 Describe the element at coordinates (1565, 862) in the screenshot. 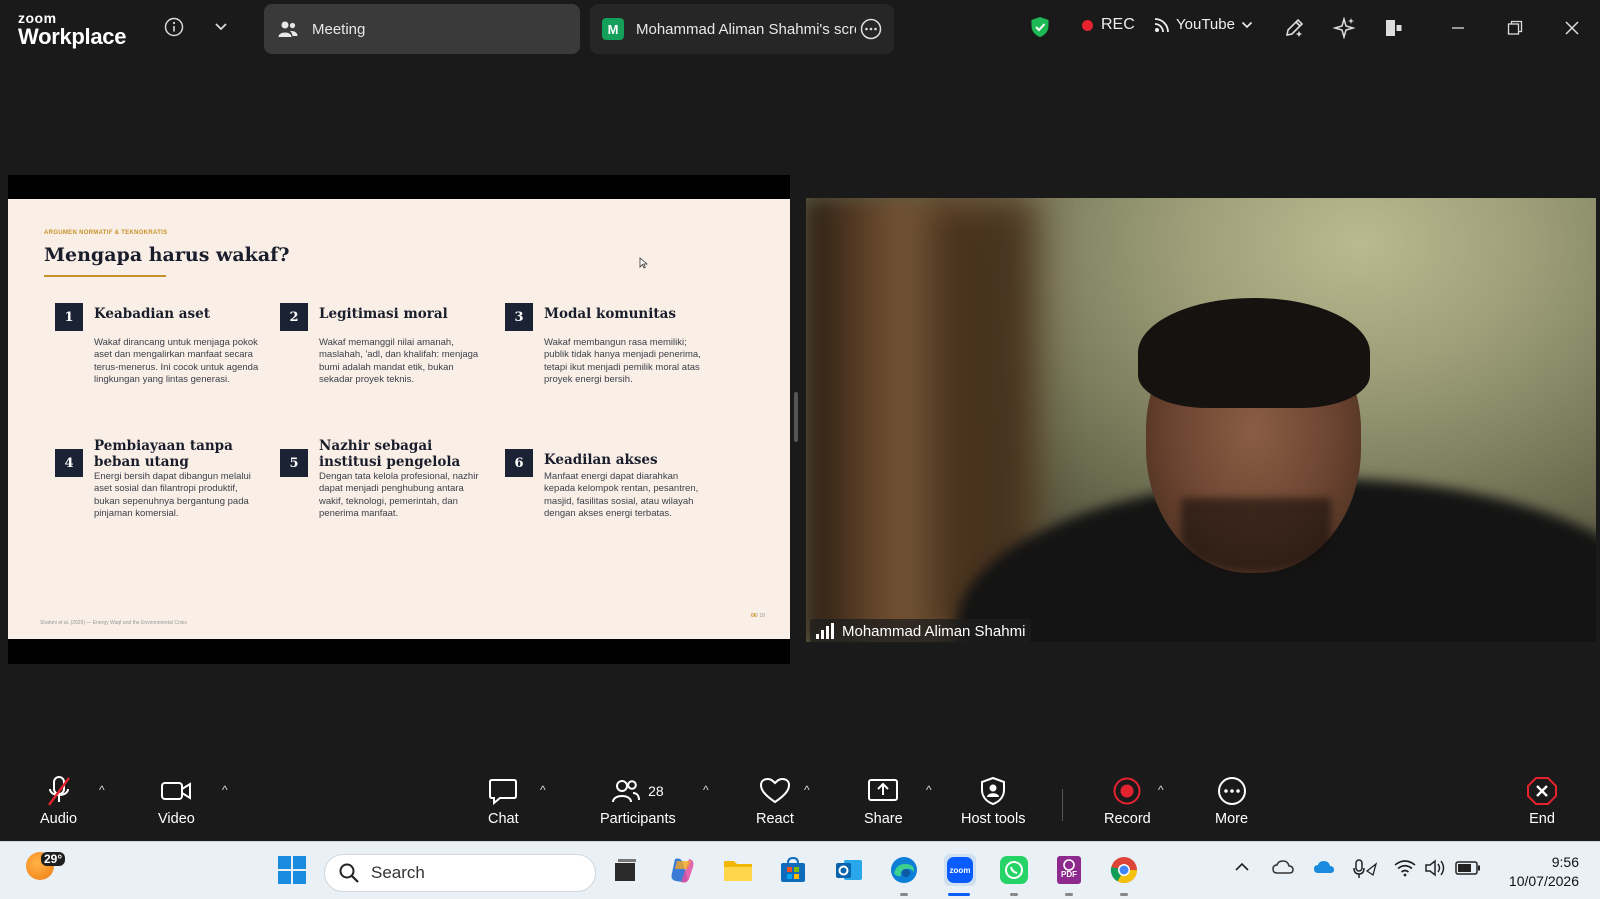

I see `clock-time: 9:56` at that location.